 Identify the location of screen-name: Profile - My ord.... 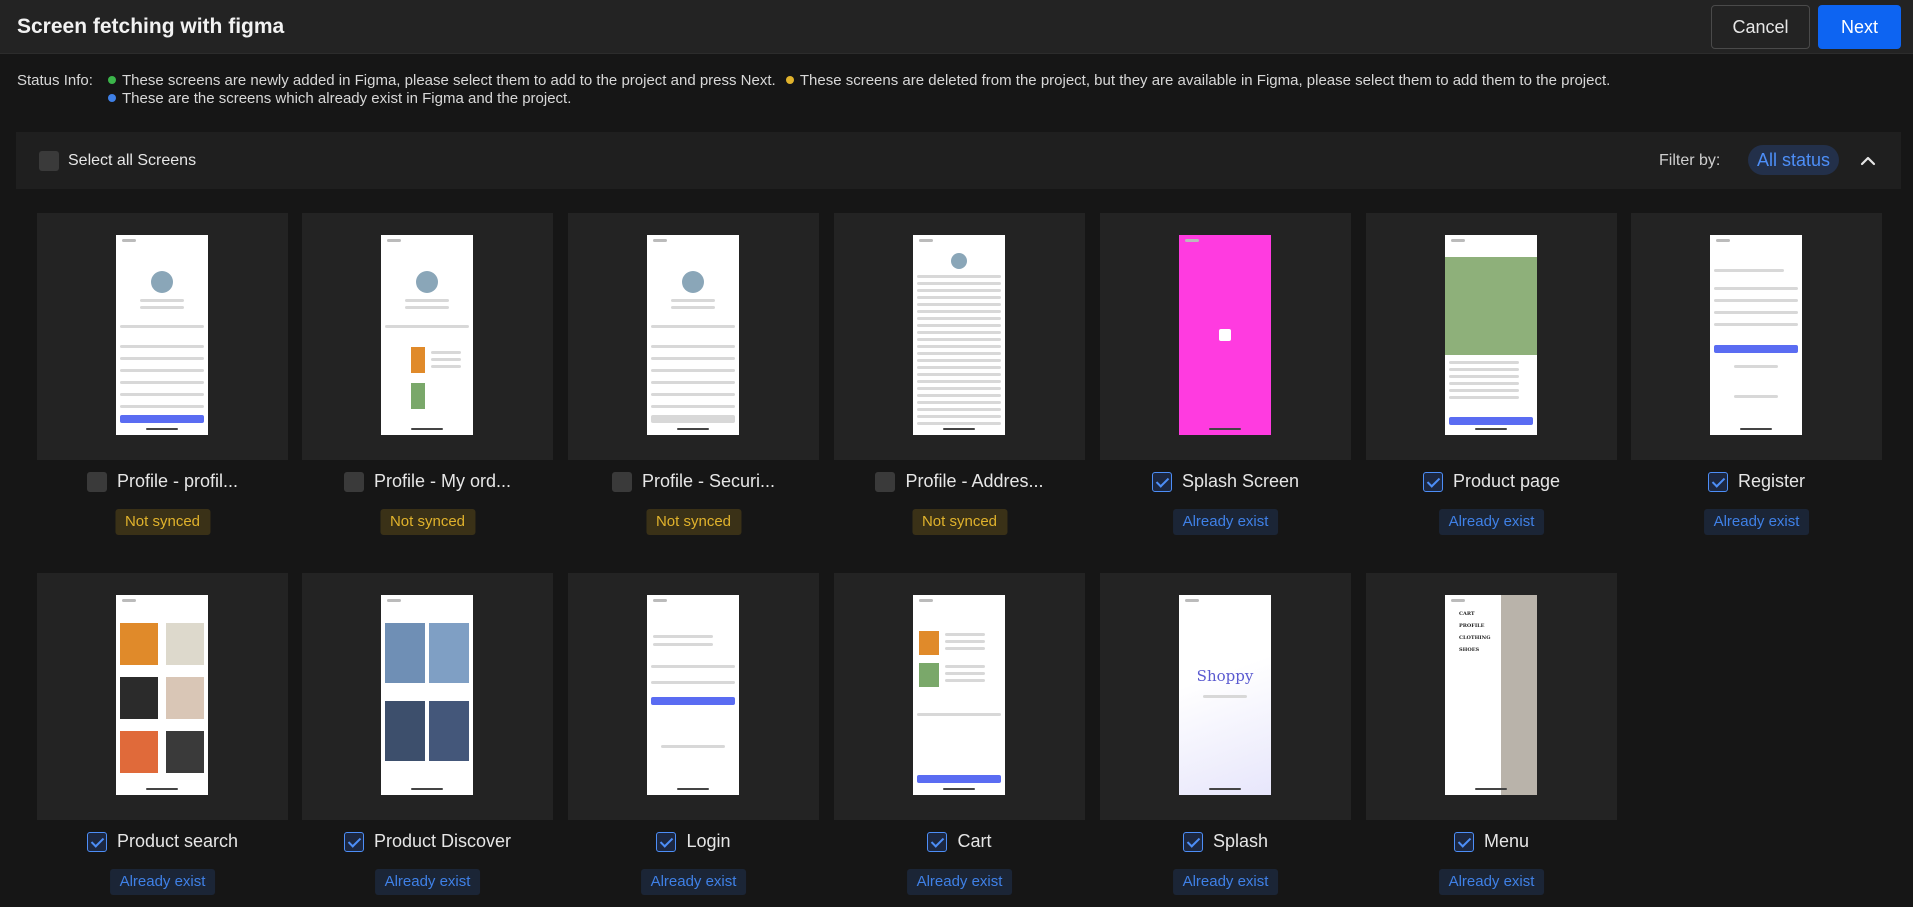
(442, 481).